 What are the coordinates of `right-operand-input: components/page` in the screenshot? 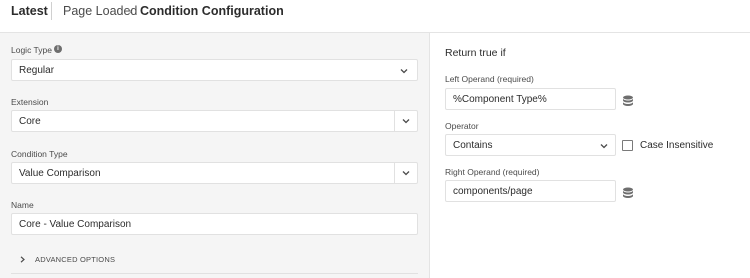 It's located at (530, 191).